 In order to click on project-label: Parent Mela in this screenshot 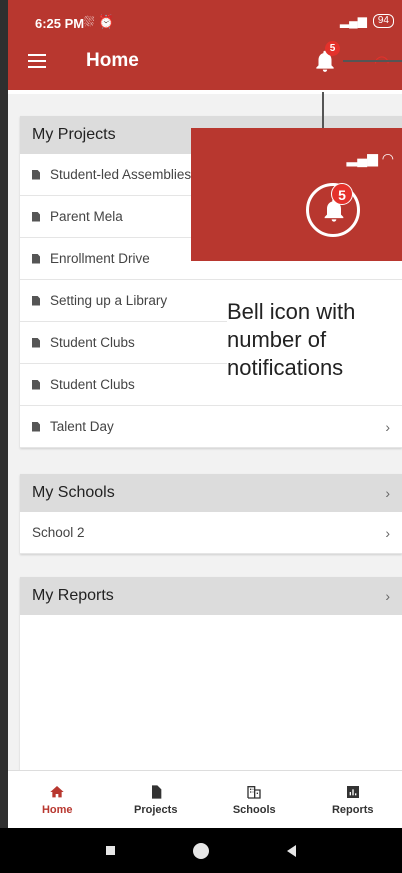, I will do `click(86, 216)`.